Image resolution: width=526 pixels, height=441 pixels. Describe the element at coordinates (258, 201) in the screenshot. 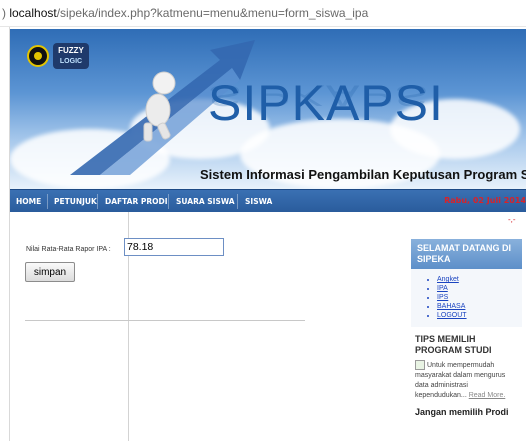

I see `nav-siswa: SISWA` at that location.